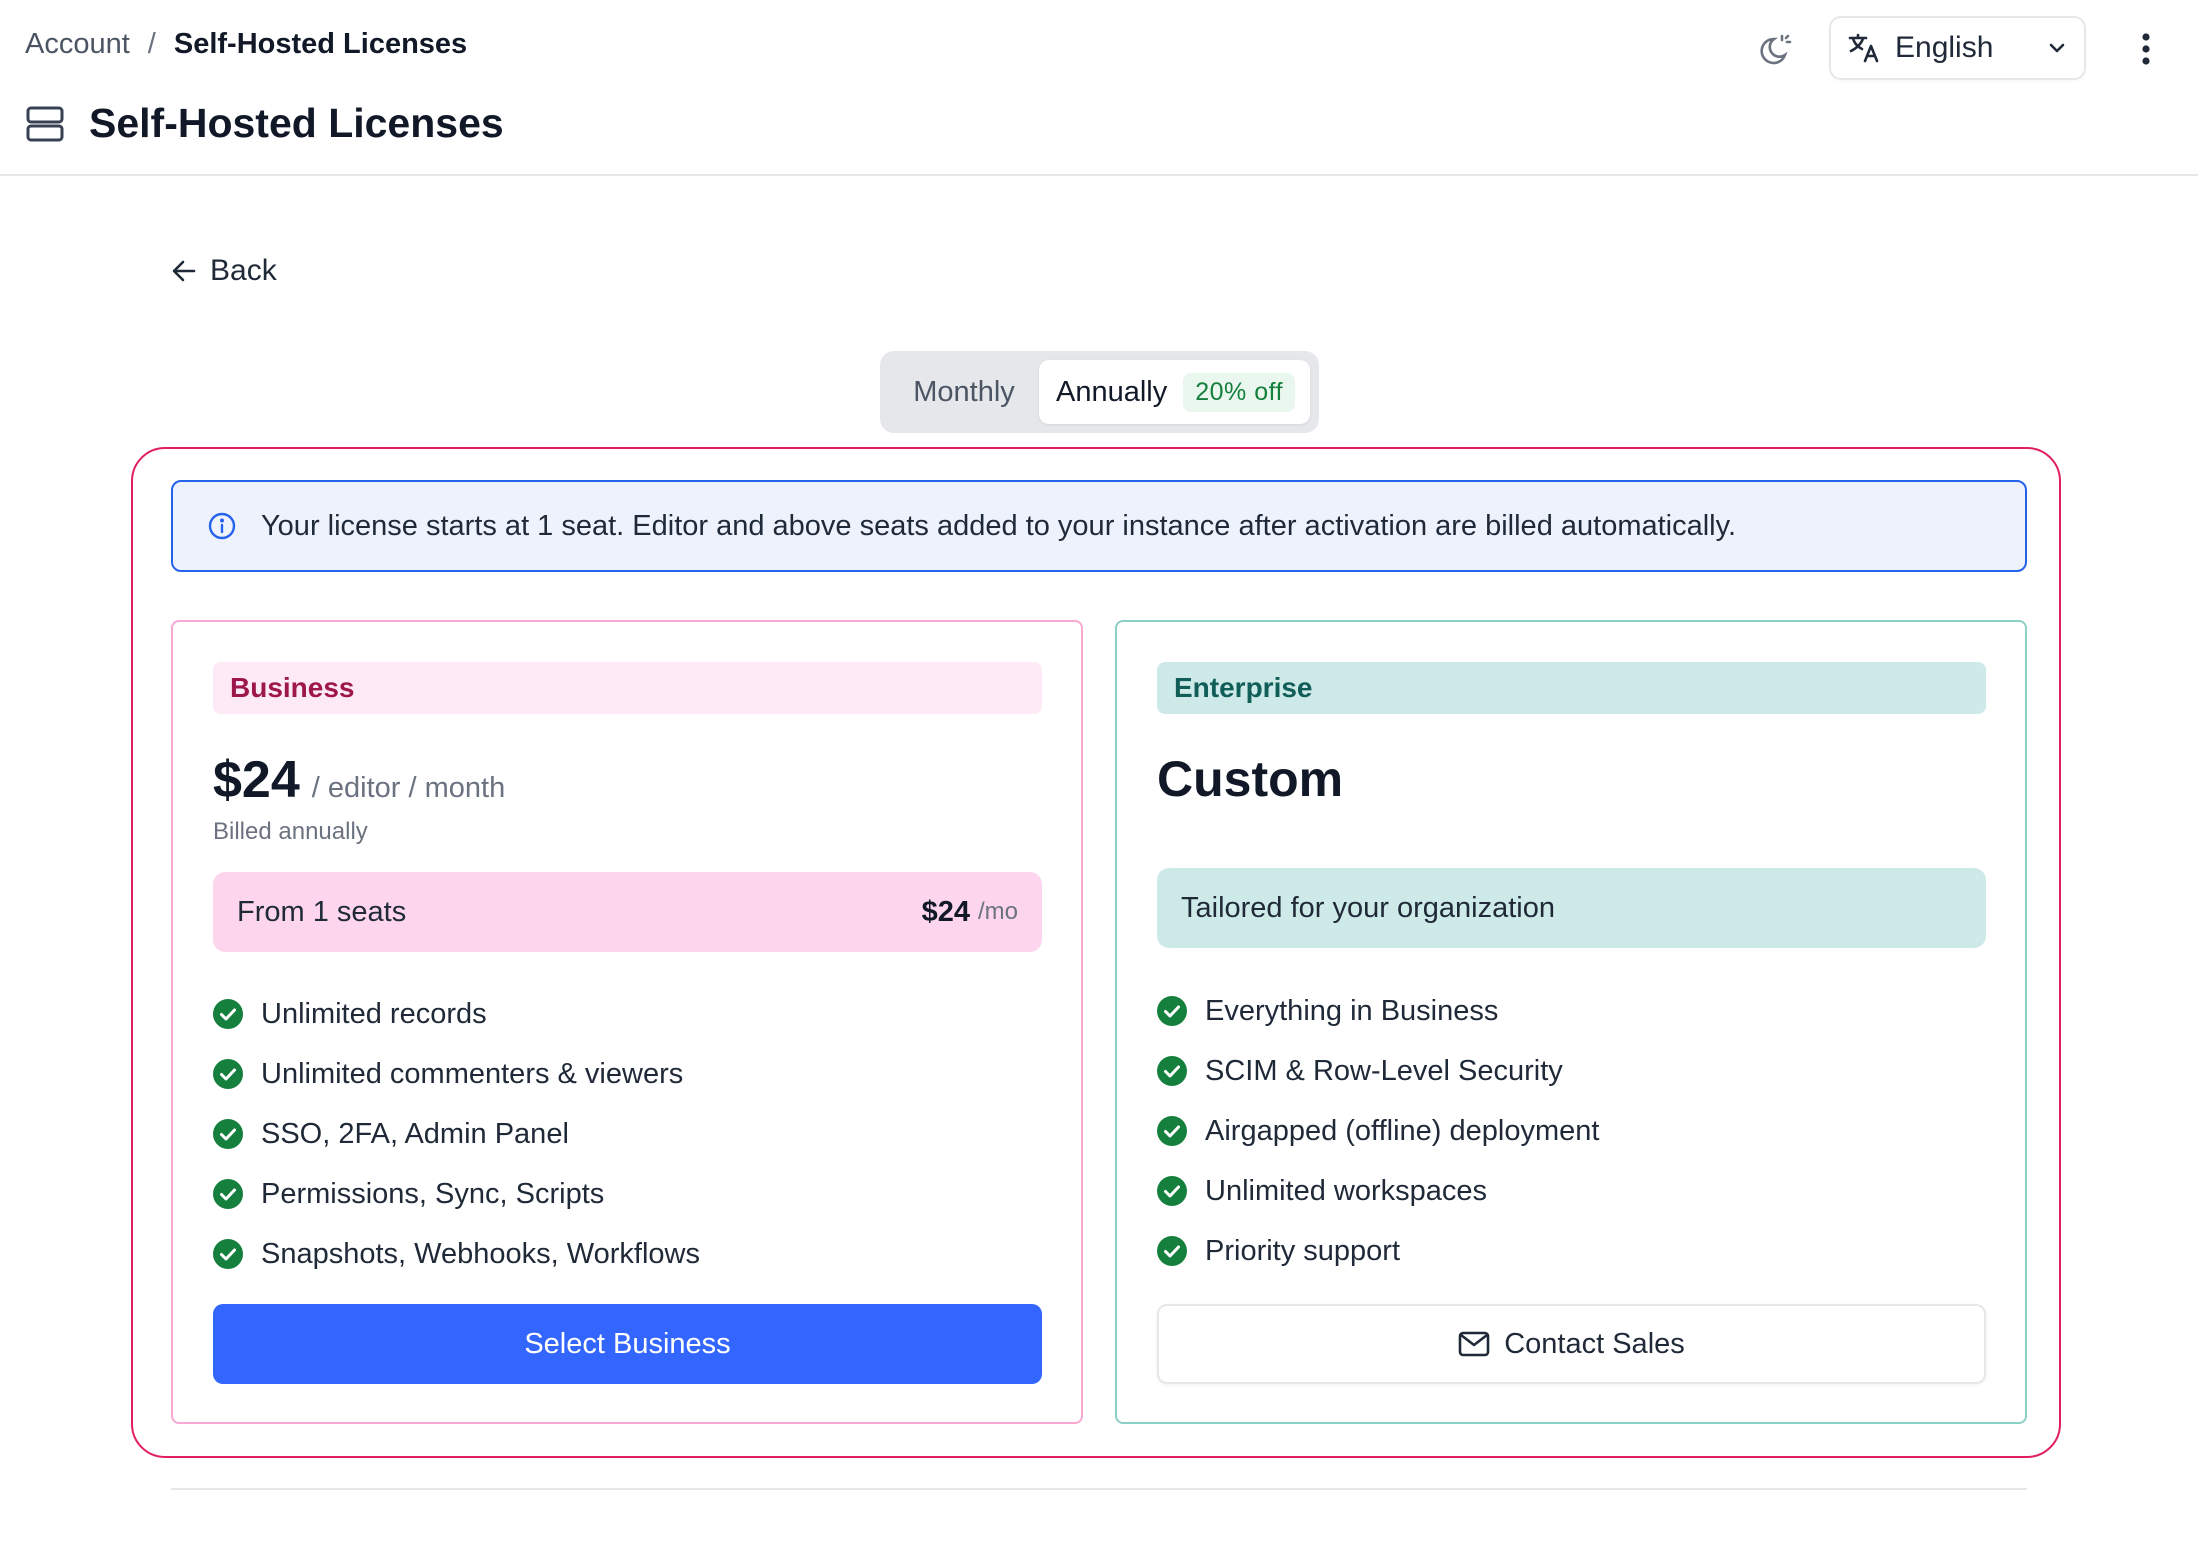  What do you see at coordinates (1112, 391) in the screenshot?
I see `toggle-annually-label: Annually` at bounding box center [1112, 391].